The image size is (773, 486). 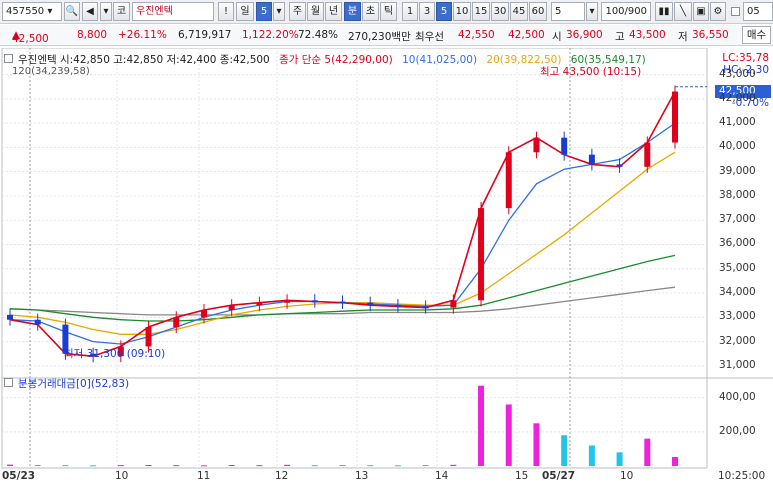 I want to click on date-tick-label: 11, so click(x=204, y=476).